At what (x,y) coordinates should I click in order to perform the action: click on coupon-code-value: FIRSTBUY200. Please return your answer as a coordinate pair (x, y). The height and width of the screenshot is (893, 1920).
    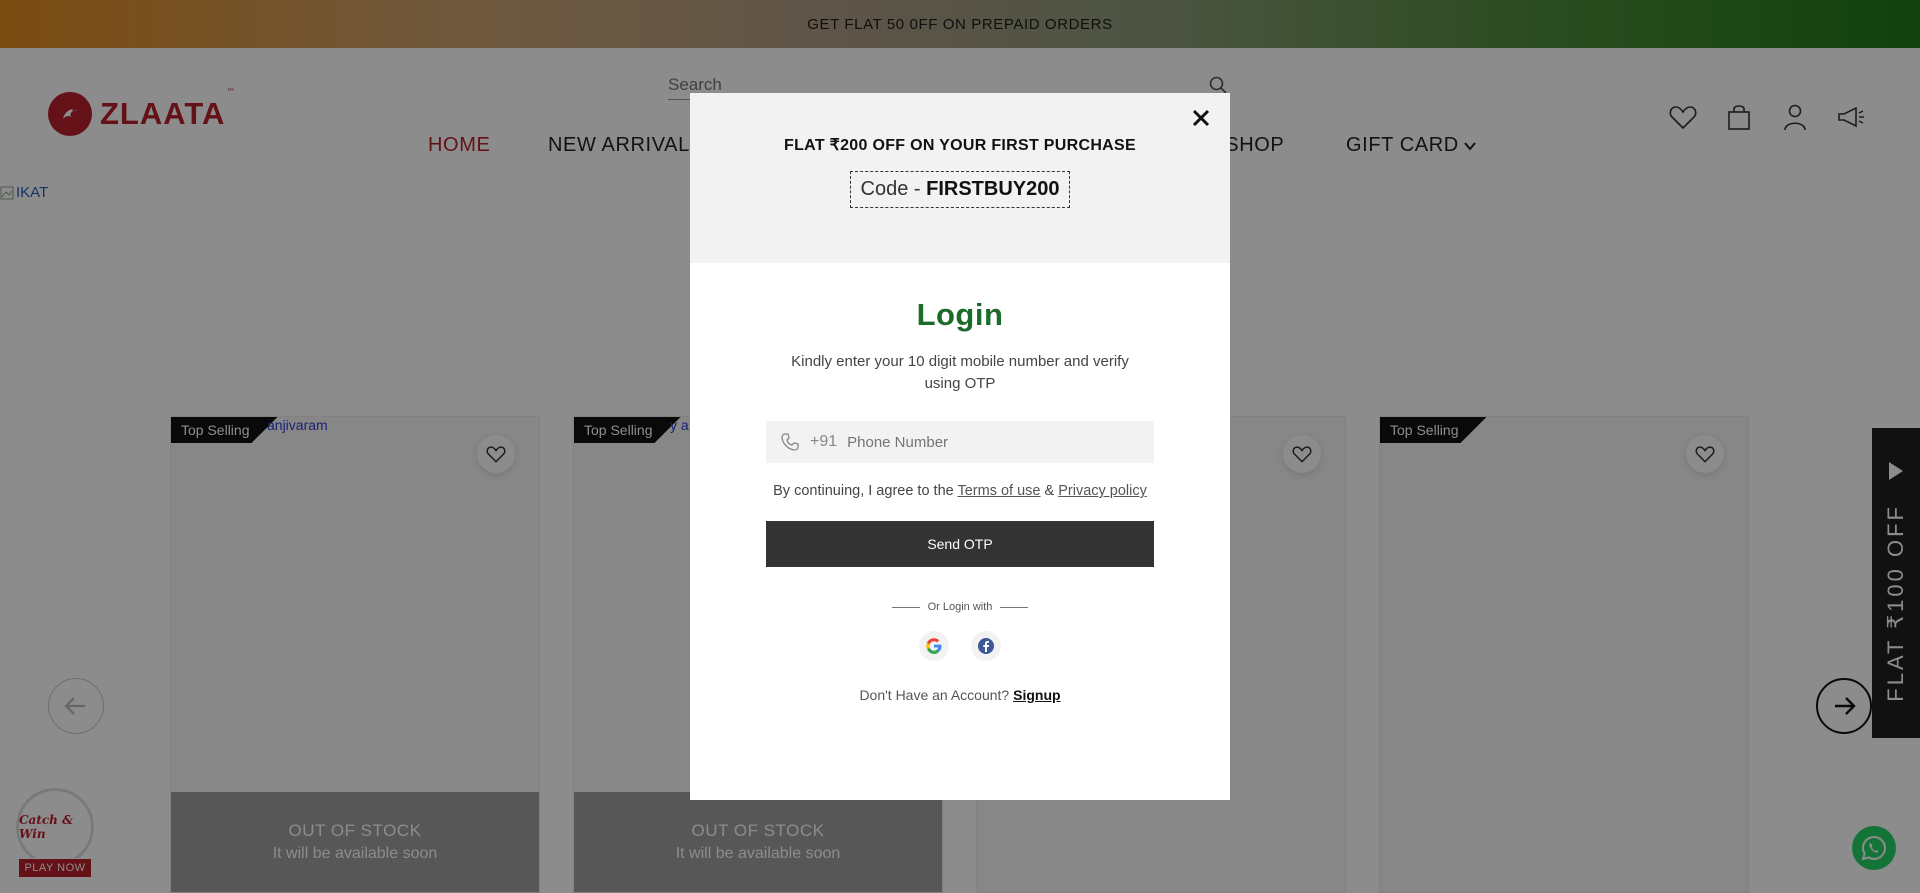
    Looking at the image, I should click on (993, 189).